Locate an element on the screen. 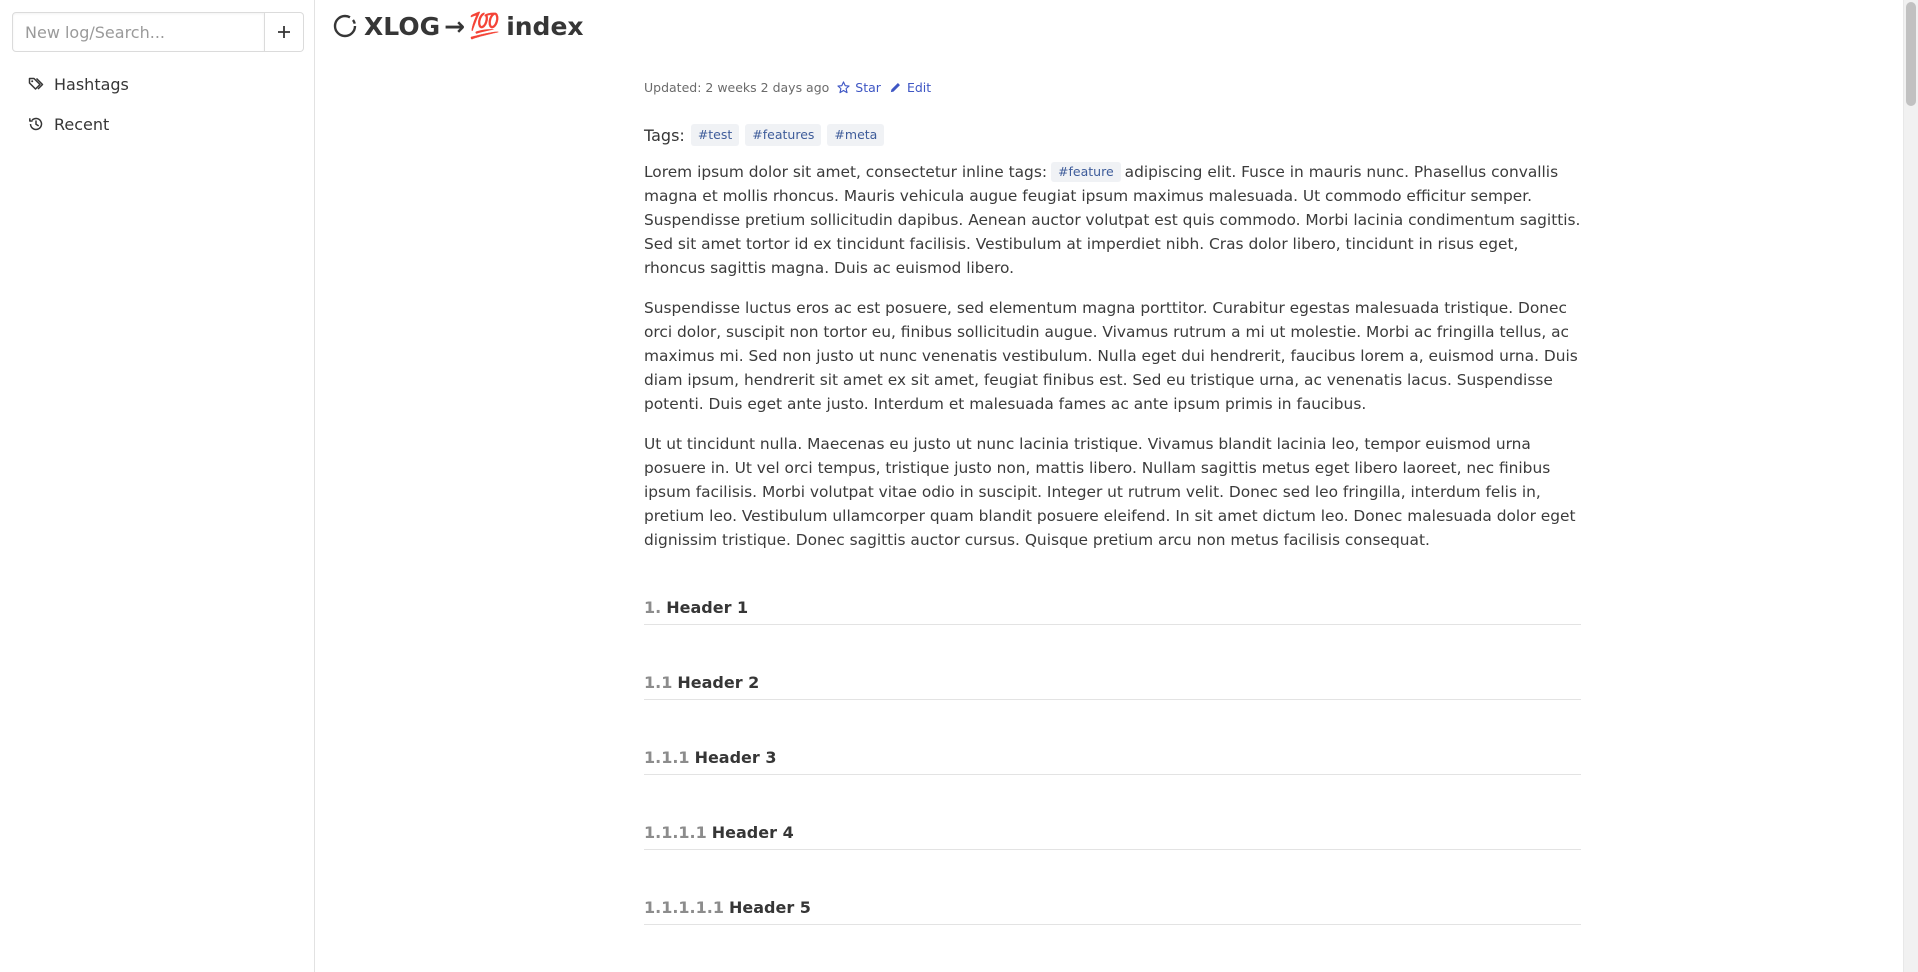 The width and height of the screenshot is (1918, 972). heading-4: 1.1.1.1 Header 4 is located at coordinates (1112, 830).